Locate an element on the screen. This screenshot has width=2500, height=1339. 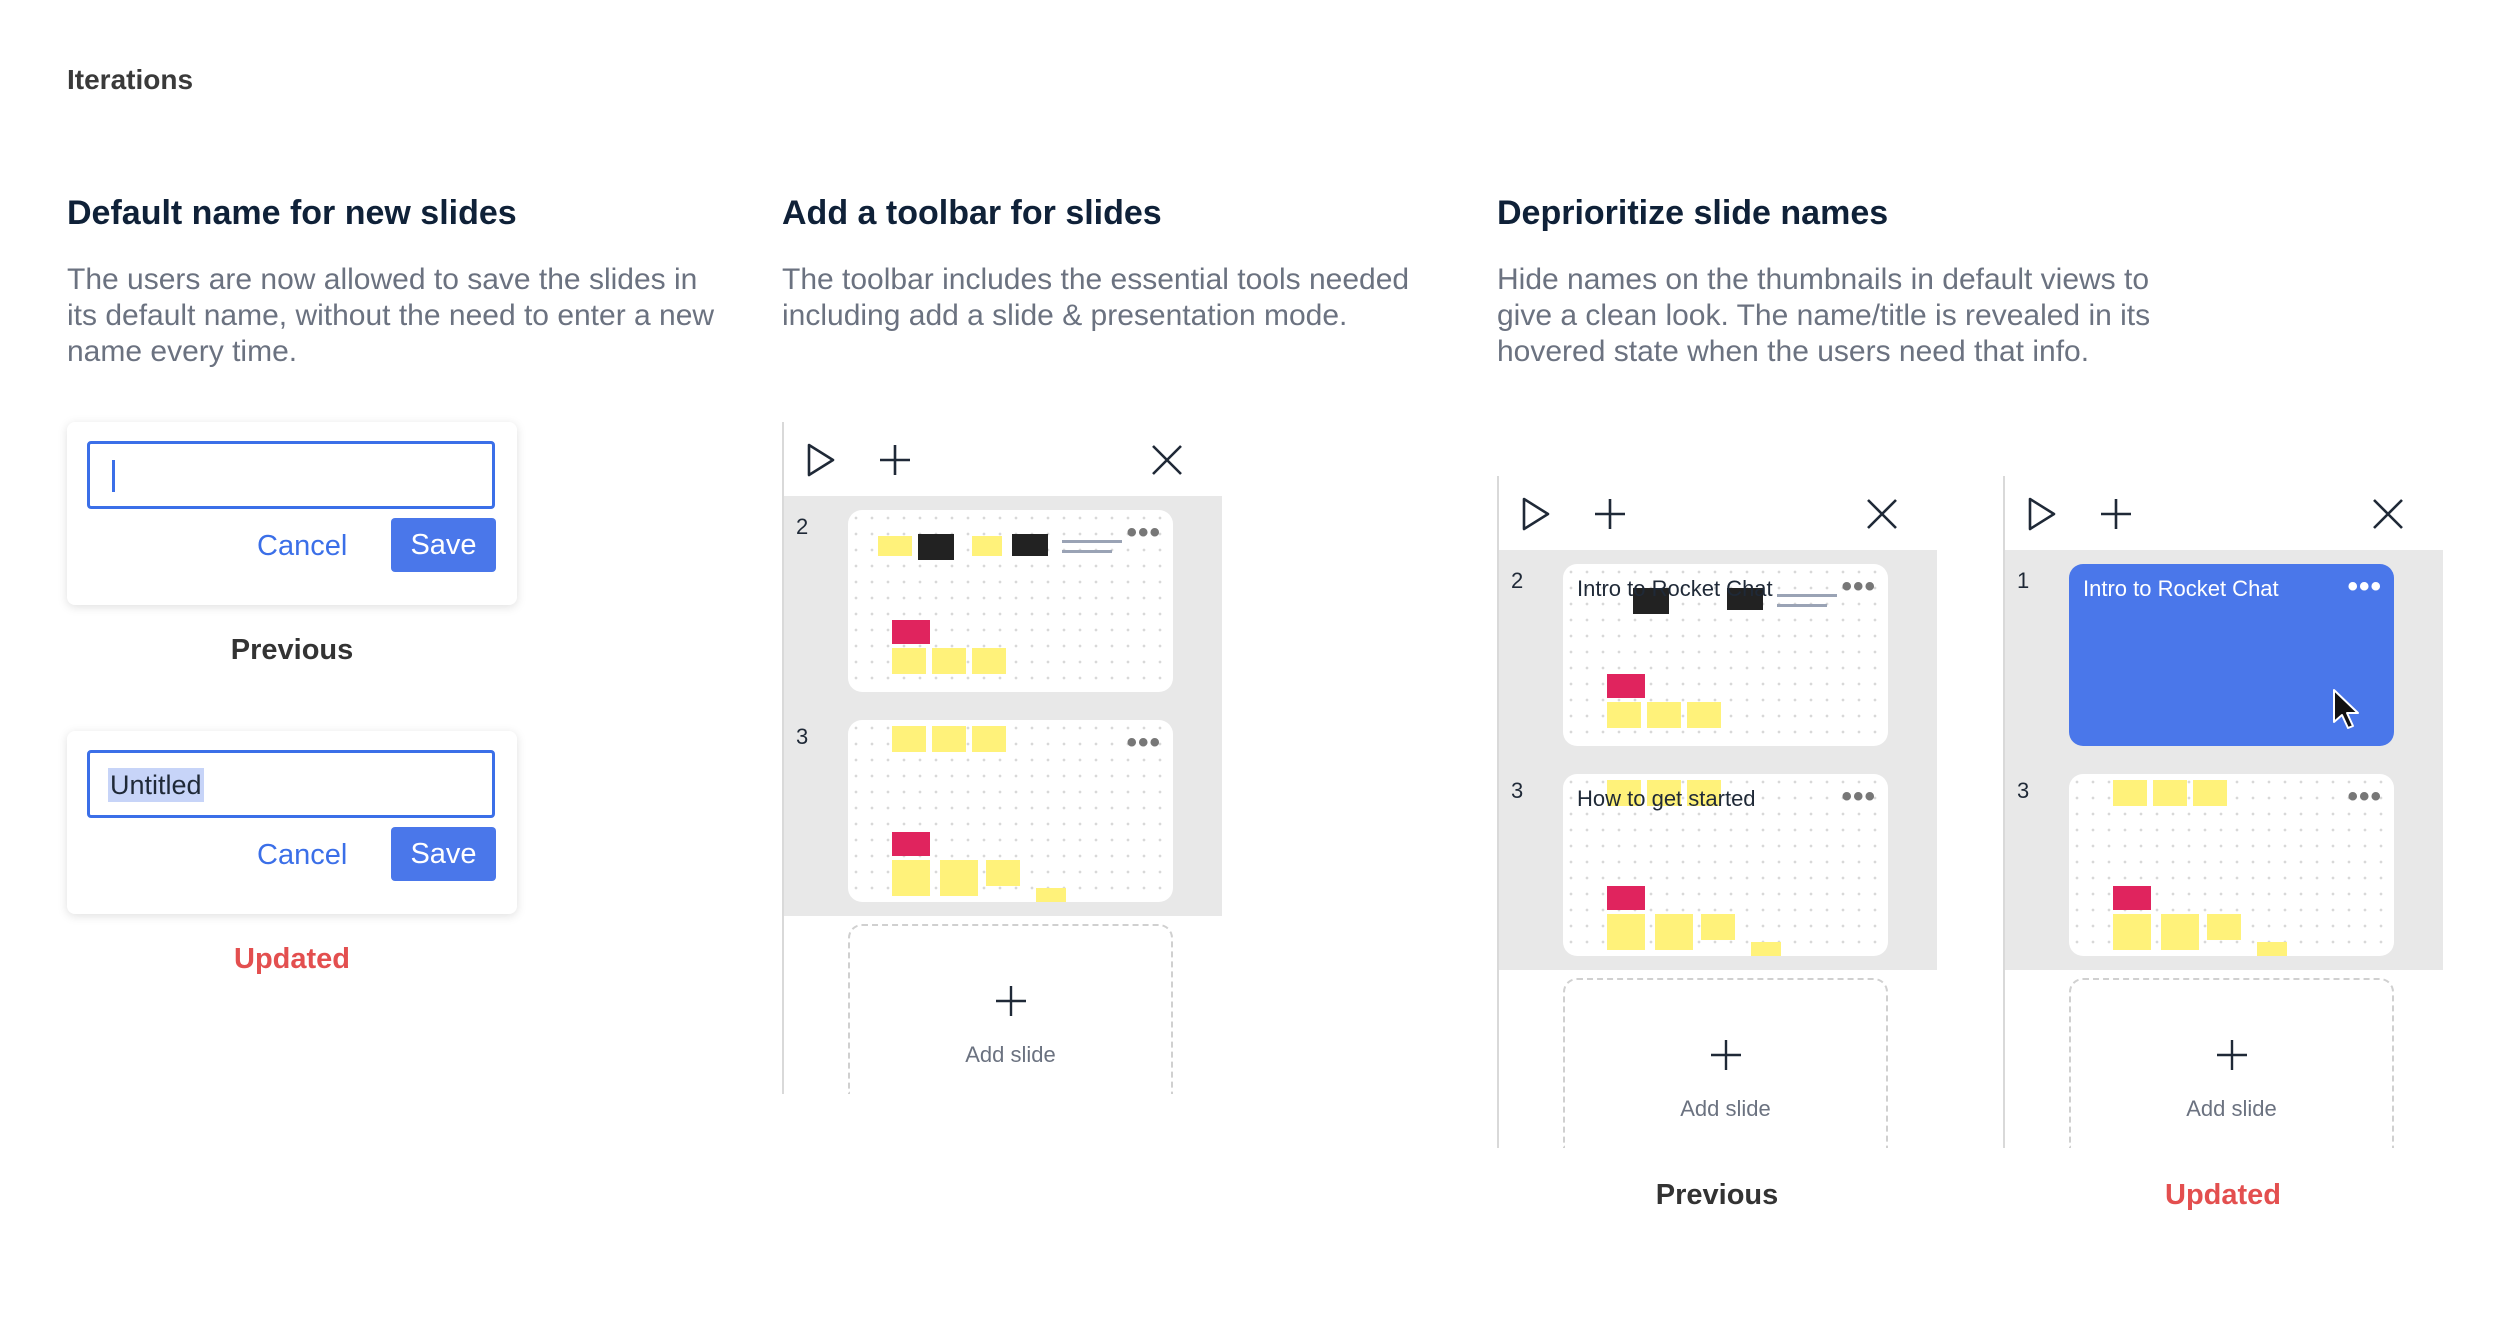
page-label: Iterations is located at coordinates (130, 79).